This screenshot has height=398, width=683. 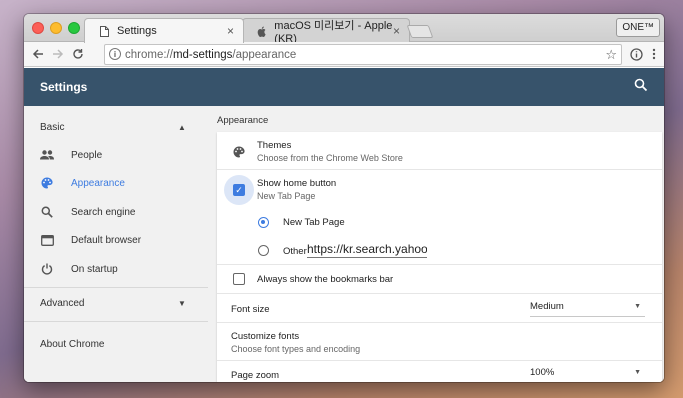 I want to click on profile-button: ONE™, so click(x=638, y=27).